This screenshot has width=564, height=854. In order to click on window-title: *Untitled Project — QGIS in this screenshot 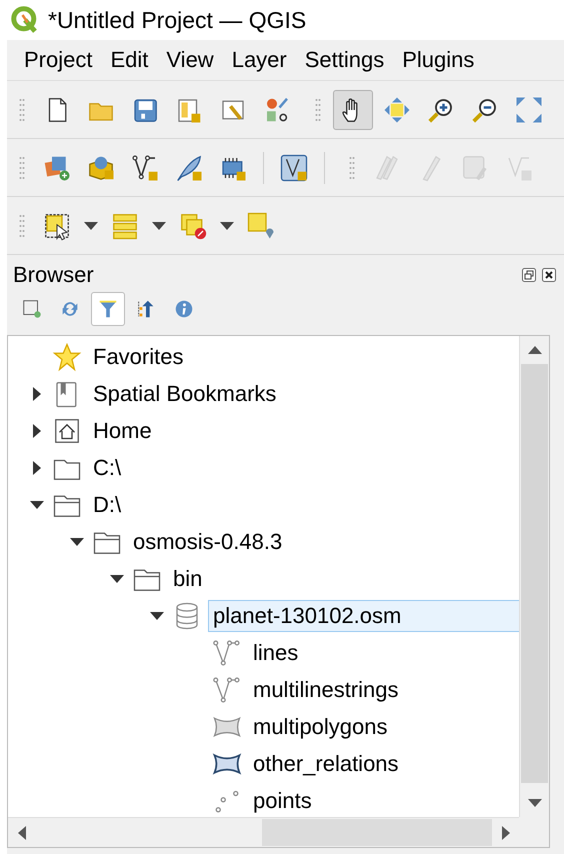, I will do `click(177, 20)`.